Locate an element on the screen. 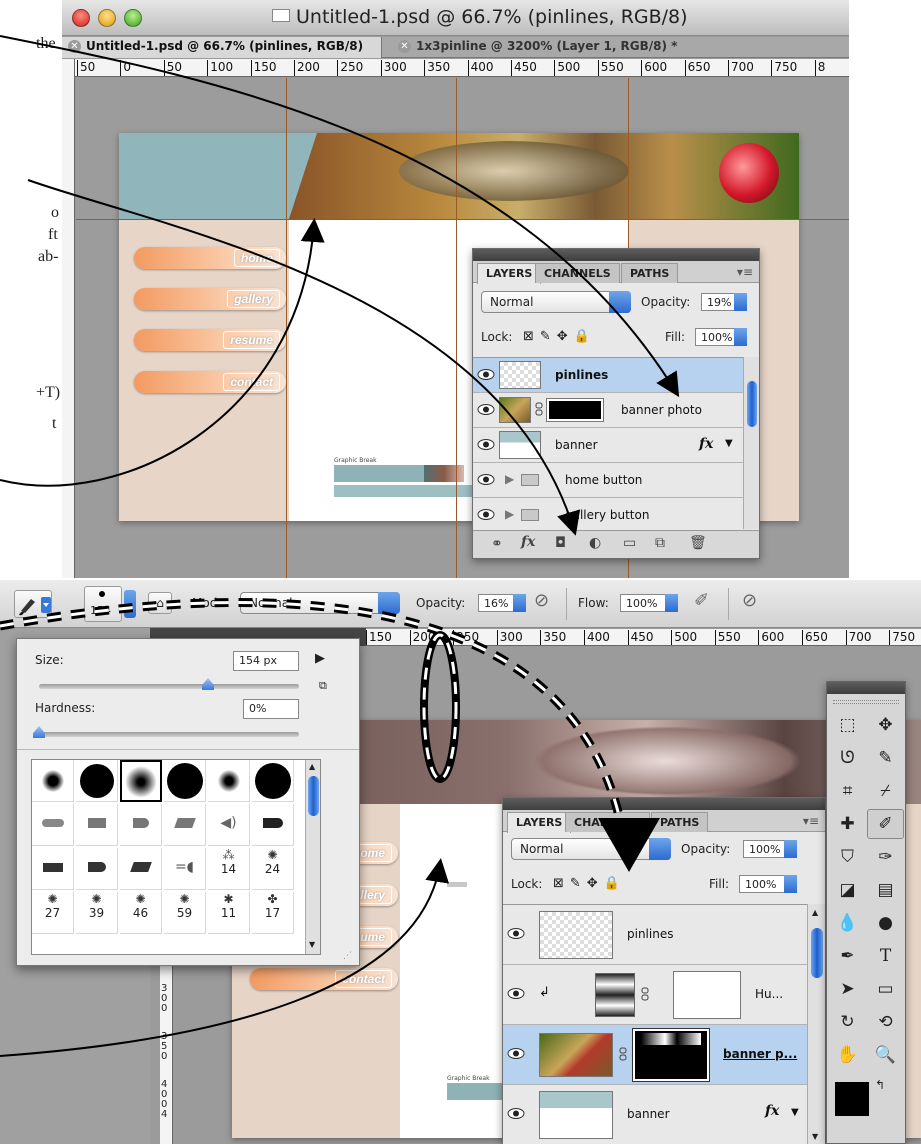  annotation-arrow-dashed is located at coordinates (312, 710).